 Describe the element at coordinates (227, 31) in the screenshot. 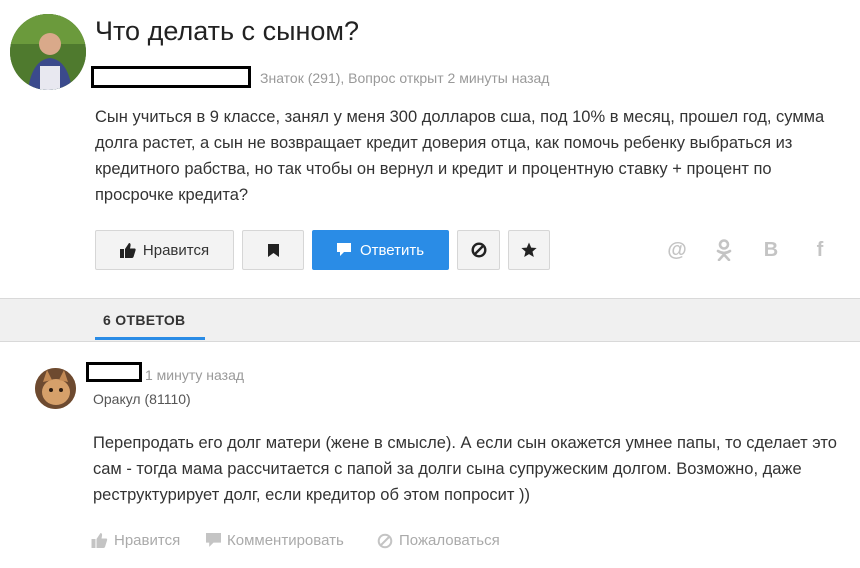

I see `question-title: Что делать с сыном?` at that location.